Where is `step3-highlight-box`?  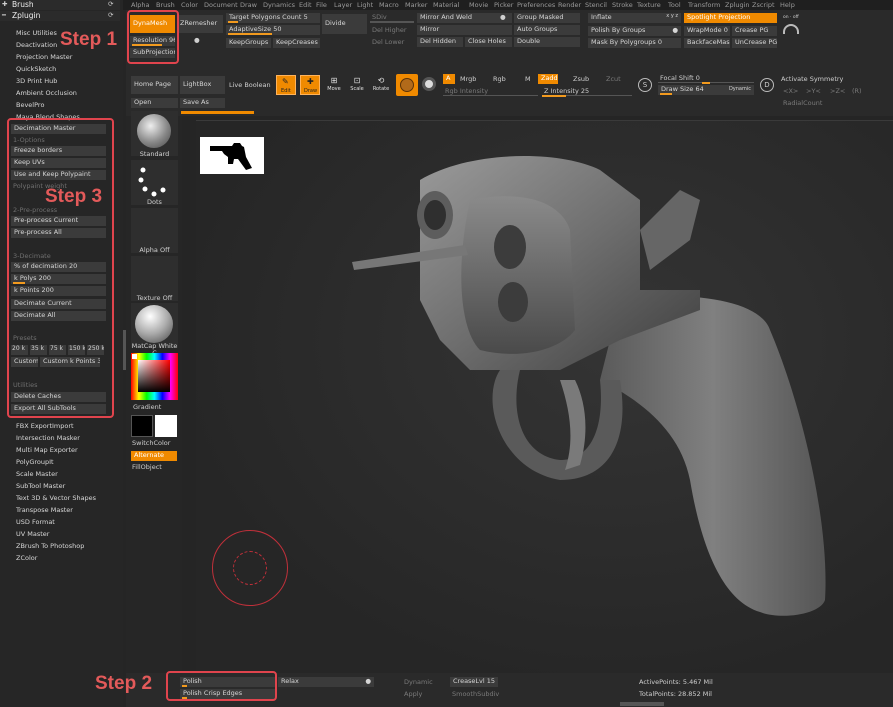
step3-highlight-box is located at coordinates (60, 268).